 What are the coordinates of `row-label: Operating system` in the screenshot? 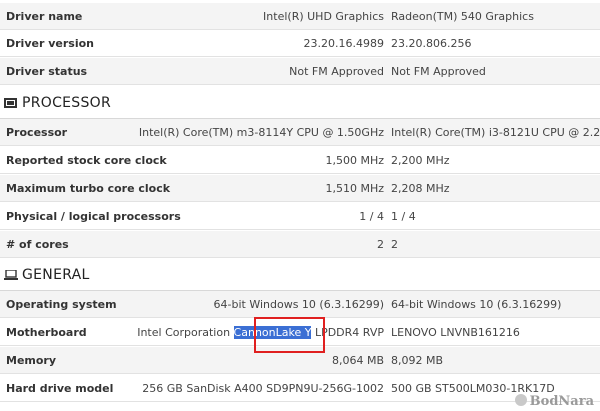 It's located at (61, 304).